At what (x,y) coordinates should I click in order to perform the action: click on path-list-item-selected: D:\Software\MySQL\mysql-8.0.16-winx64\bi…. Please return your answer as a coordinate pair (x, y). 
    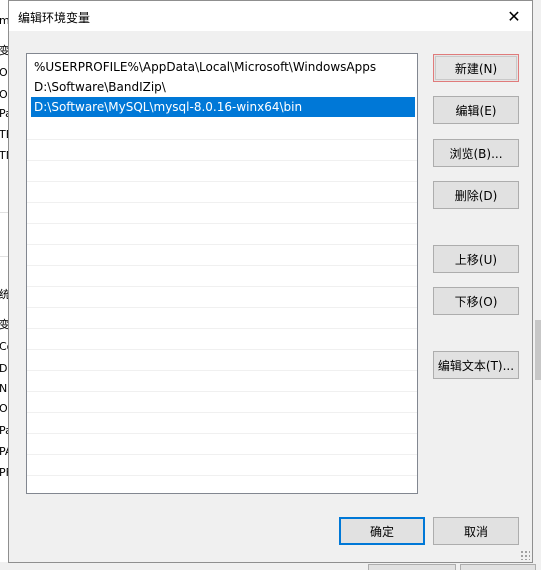
    Looking at the image, I should click on (223, 107).